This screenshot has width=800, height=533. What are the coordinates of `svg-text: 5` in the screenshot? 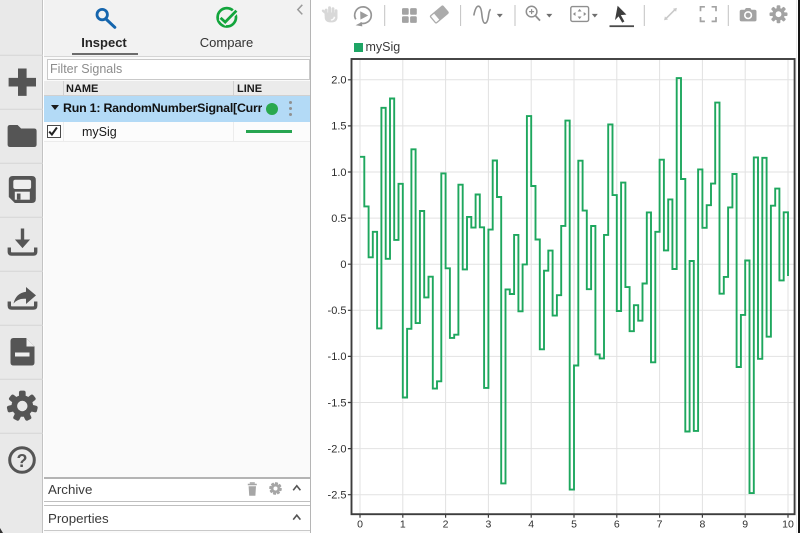 It's located at (574, 525).